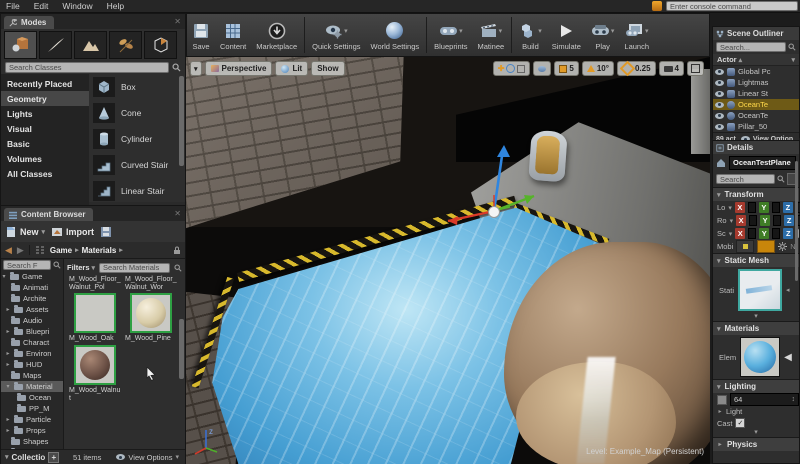  I want to click on folder-item: ▸ Assets, so click(32, 309).